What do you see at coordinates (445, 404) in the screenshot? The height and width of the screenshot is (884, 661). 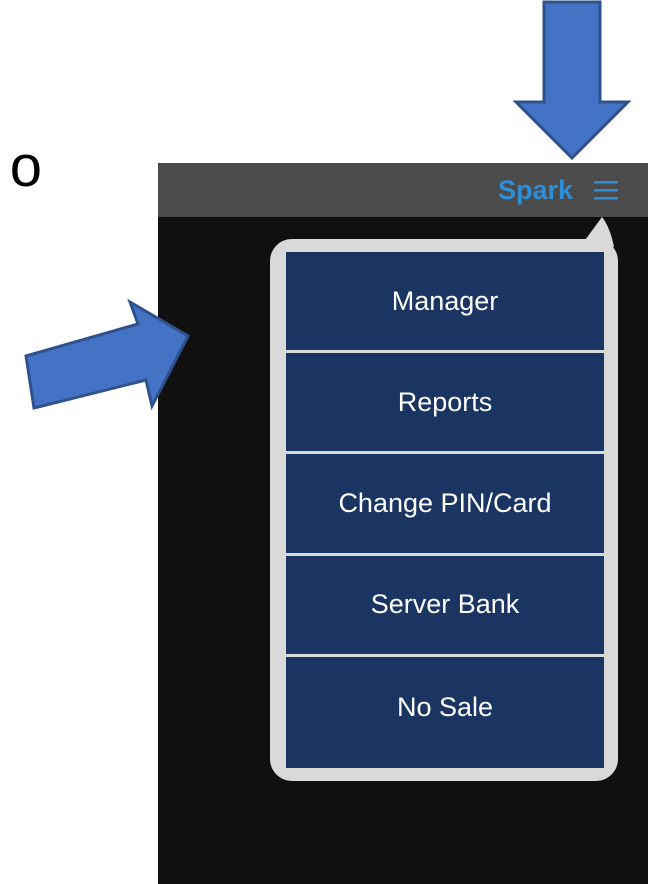 I see `menu-item-reports: Reports` at bounding box center [445, 404].